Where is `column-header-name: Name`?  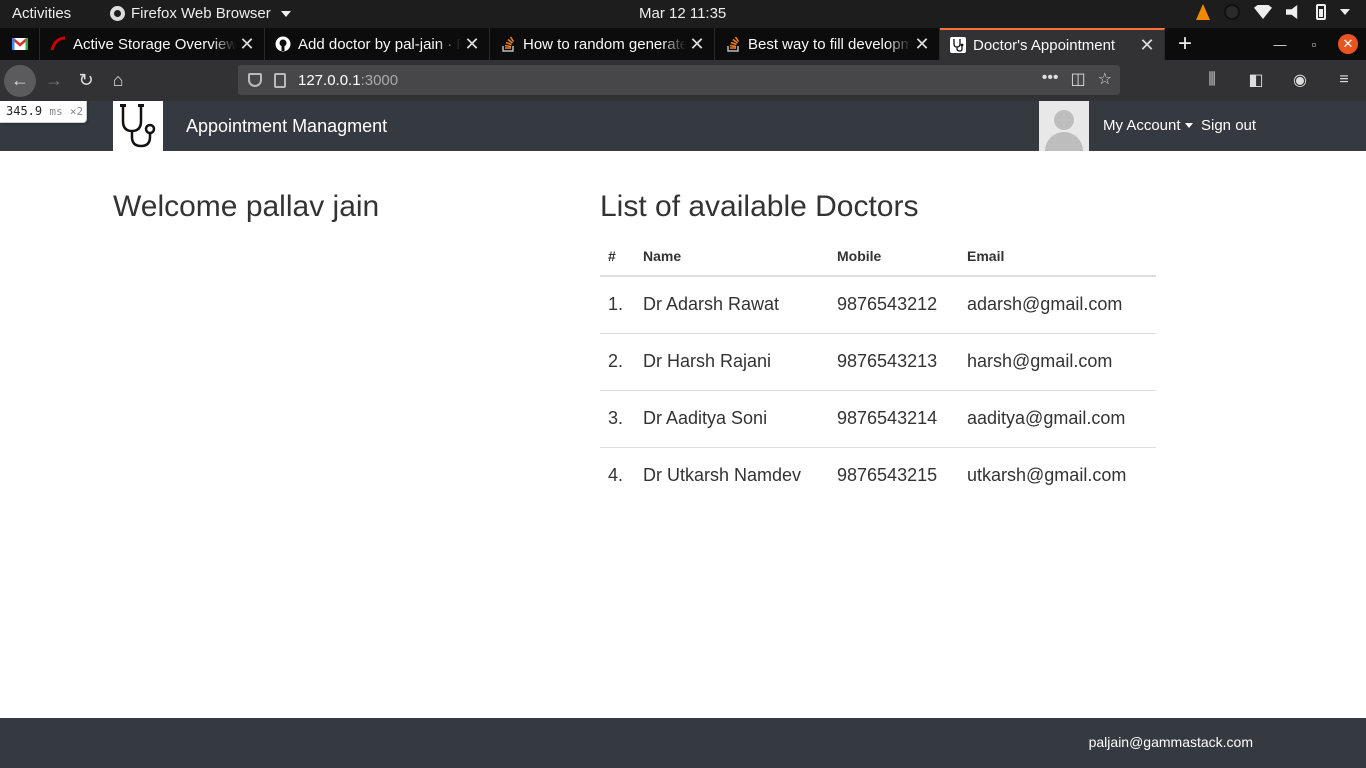 column-header-name: Name is located at coordinates (732, 256).